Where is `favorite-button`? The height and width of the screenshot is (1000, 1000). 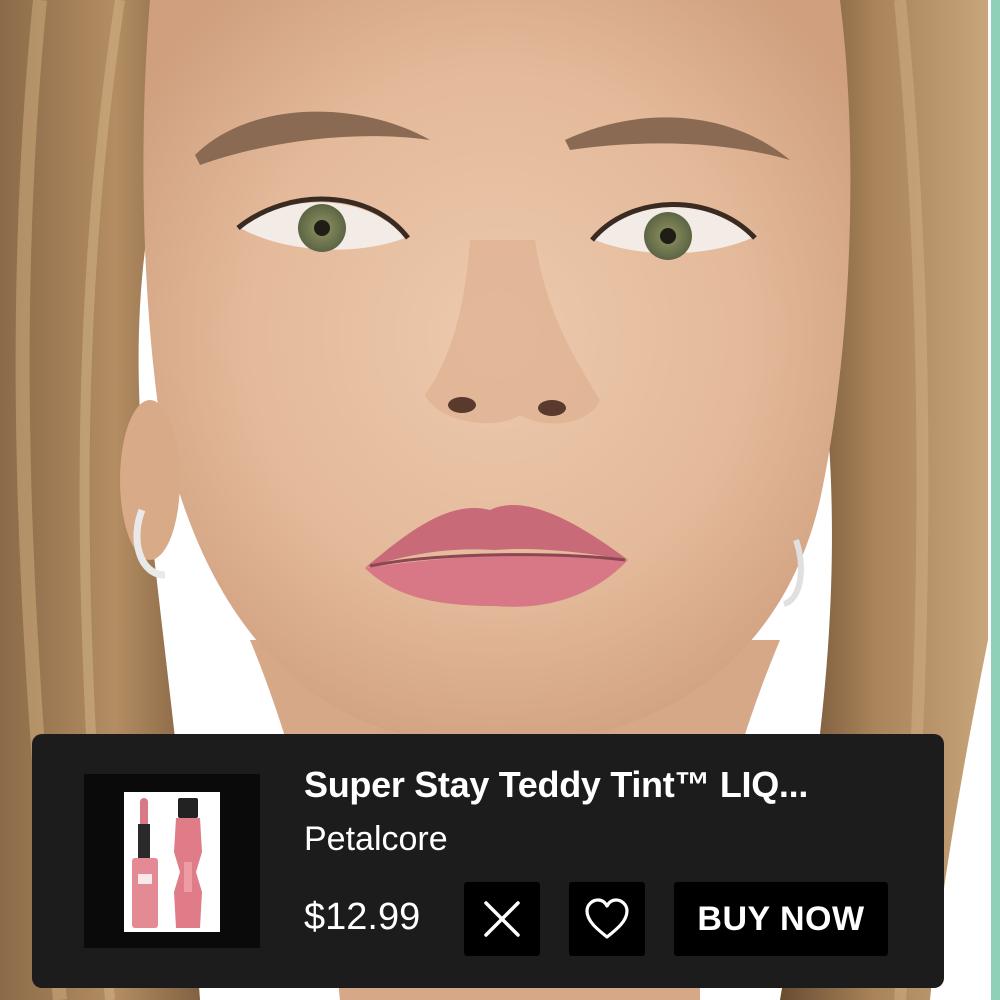 favorite-button is located at coordinates (607, 919).